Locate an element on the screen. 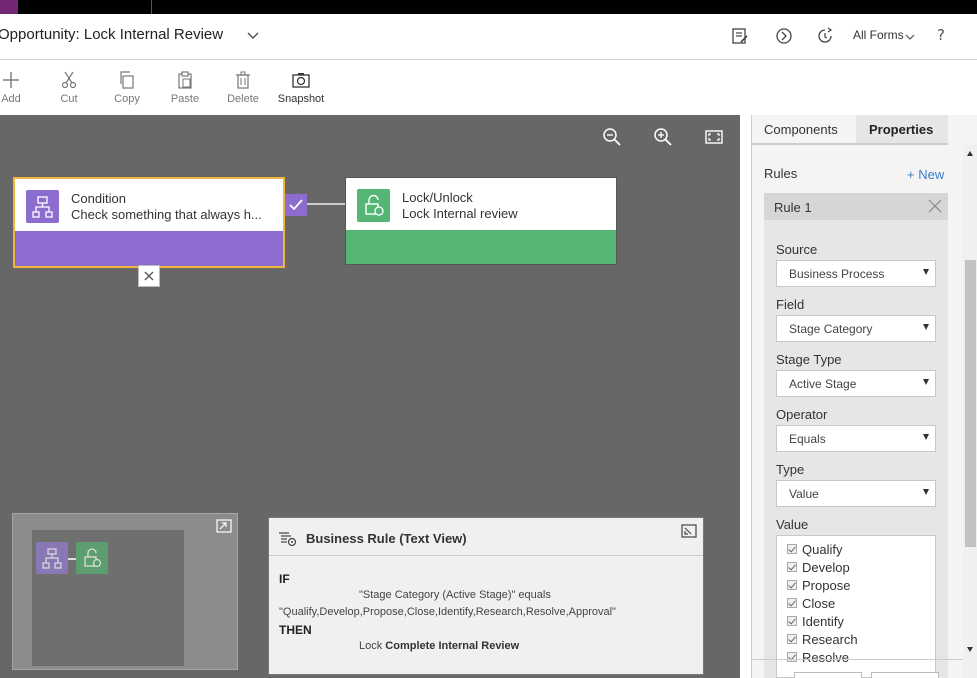  discard-button is located at coordinates (905, 675).